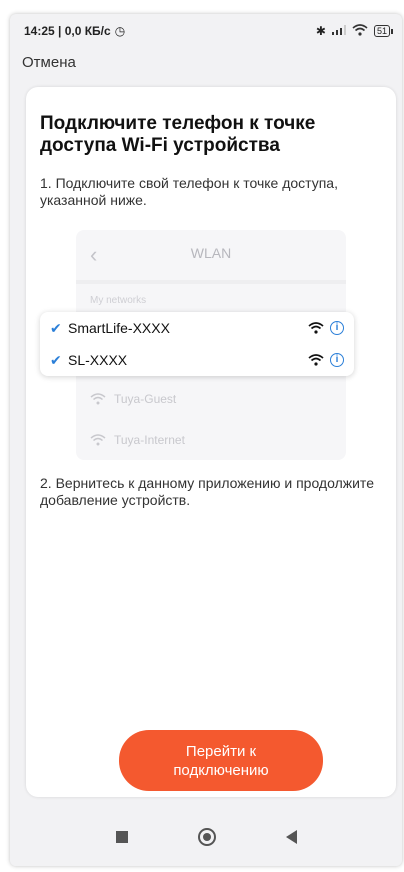 The height and width of the screenshot is (872, 404). I want to click on chevron-left-icon: ‹, so click(94, 254).